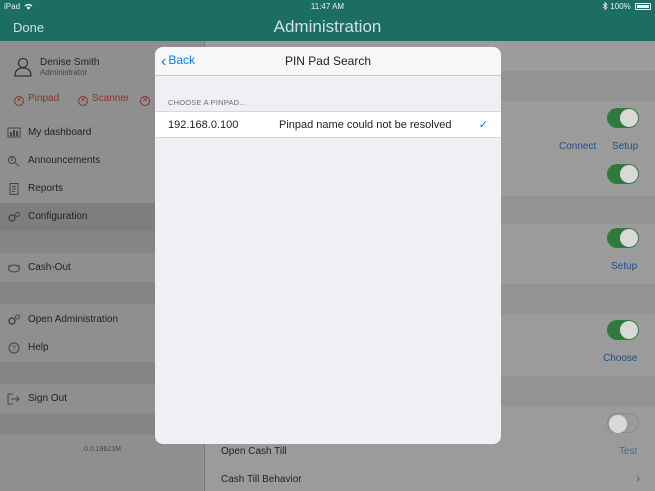 This screenshot has width=655, height=491. I want to click on device-scanner-status: ✕ Scanner, so click(103, 99).